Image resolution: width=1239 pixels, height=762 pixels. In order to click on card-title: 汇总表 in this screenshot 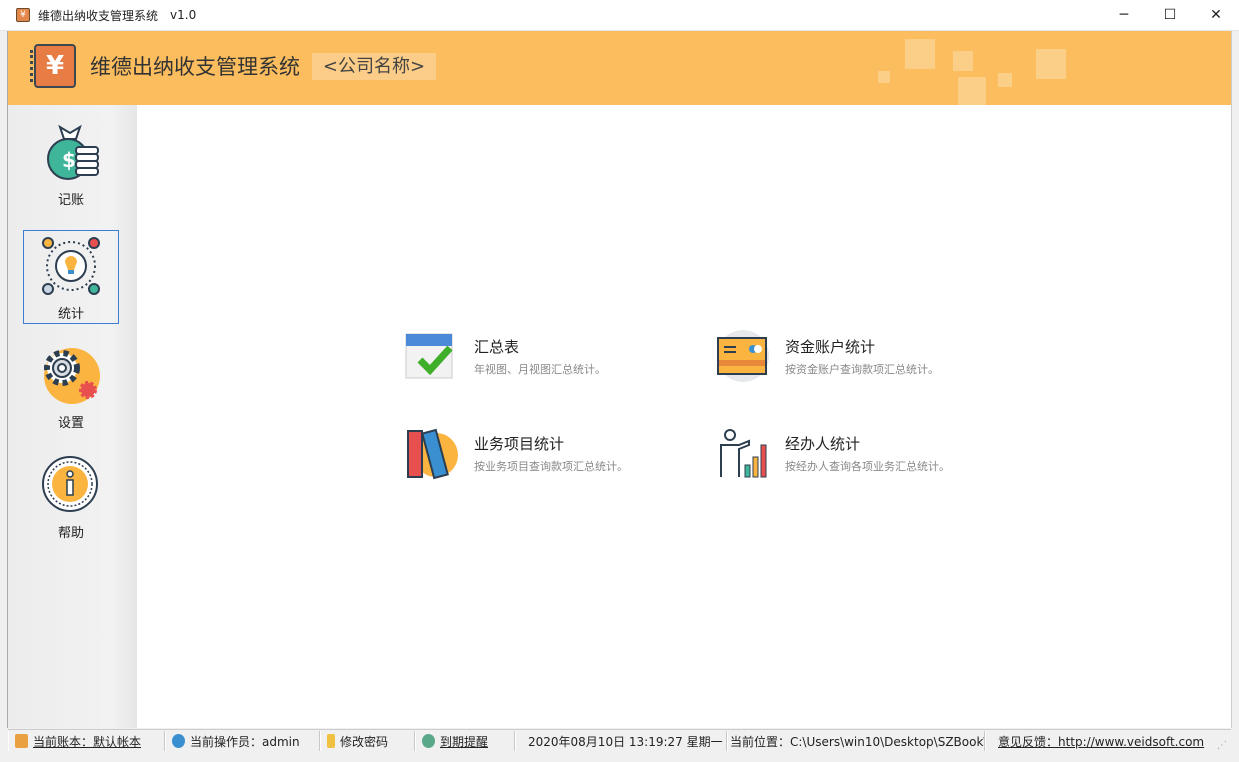, I will do `click(497, 347)`.